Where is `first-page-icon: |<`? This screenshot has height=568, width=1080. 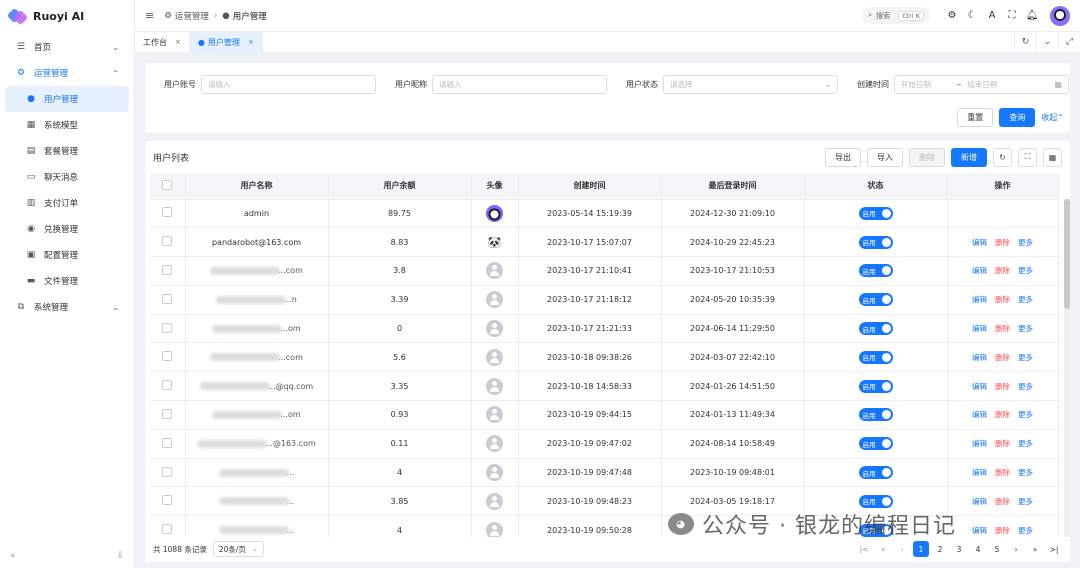
first-page-icon: |< is located at coordinates (864, 549).